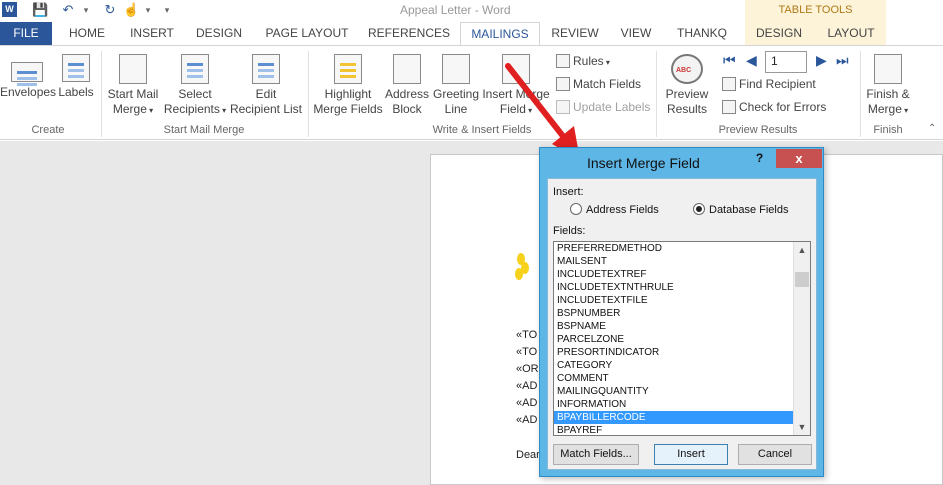 This screenshot has width=943, height=485. I want to click on match-fields-button: Match Fields, so click(598, 84).